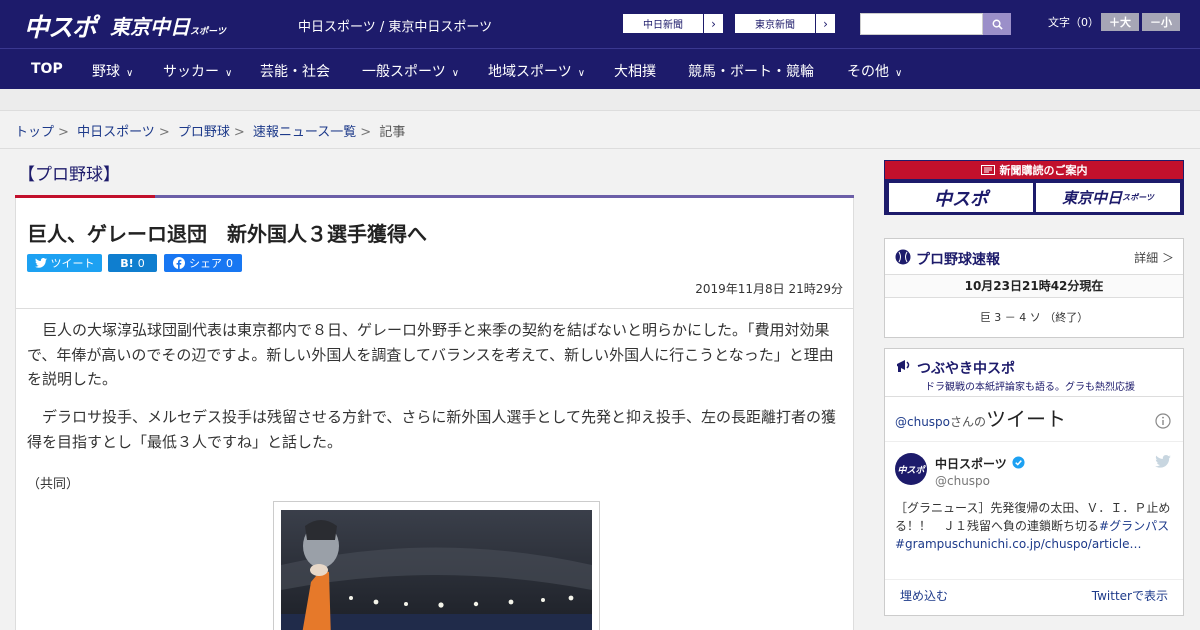  Describe the element at coordinates (997, 24) in the screenshot. I see `search-button` at that location.